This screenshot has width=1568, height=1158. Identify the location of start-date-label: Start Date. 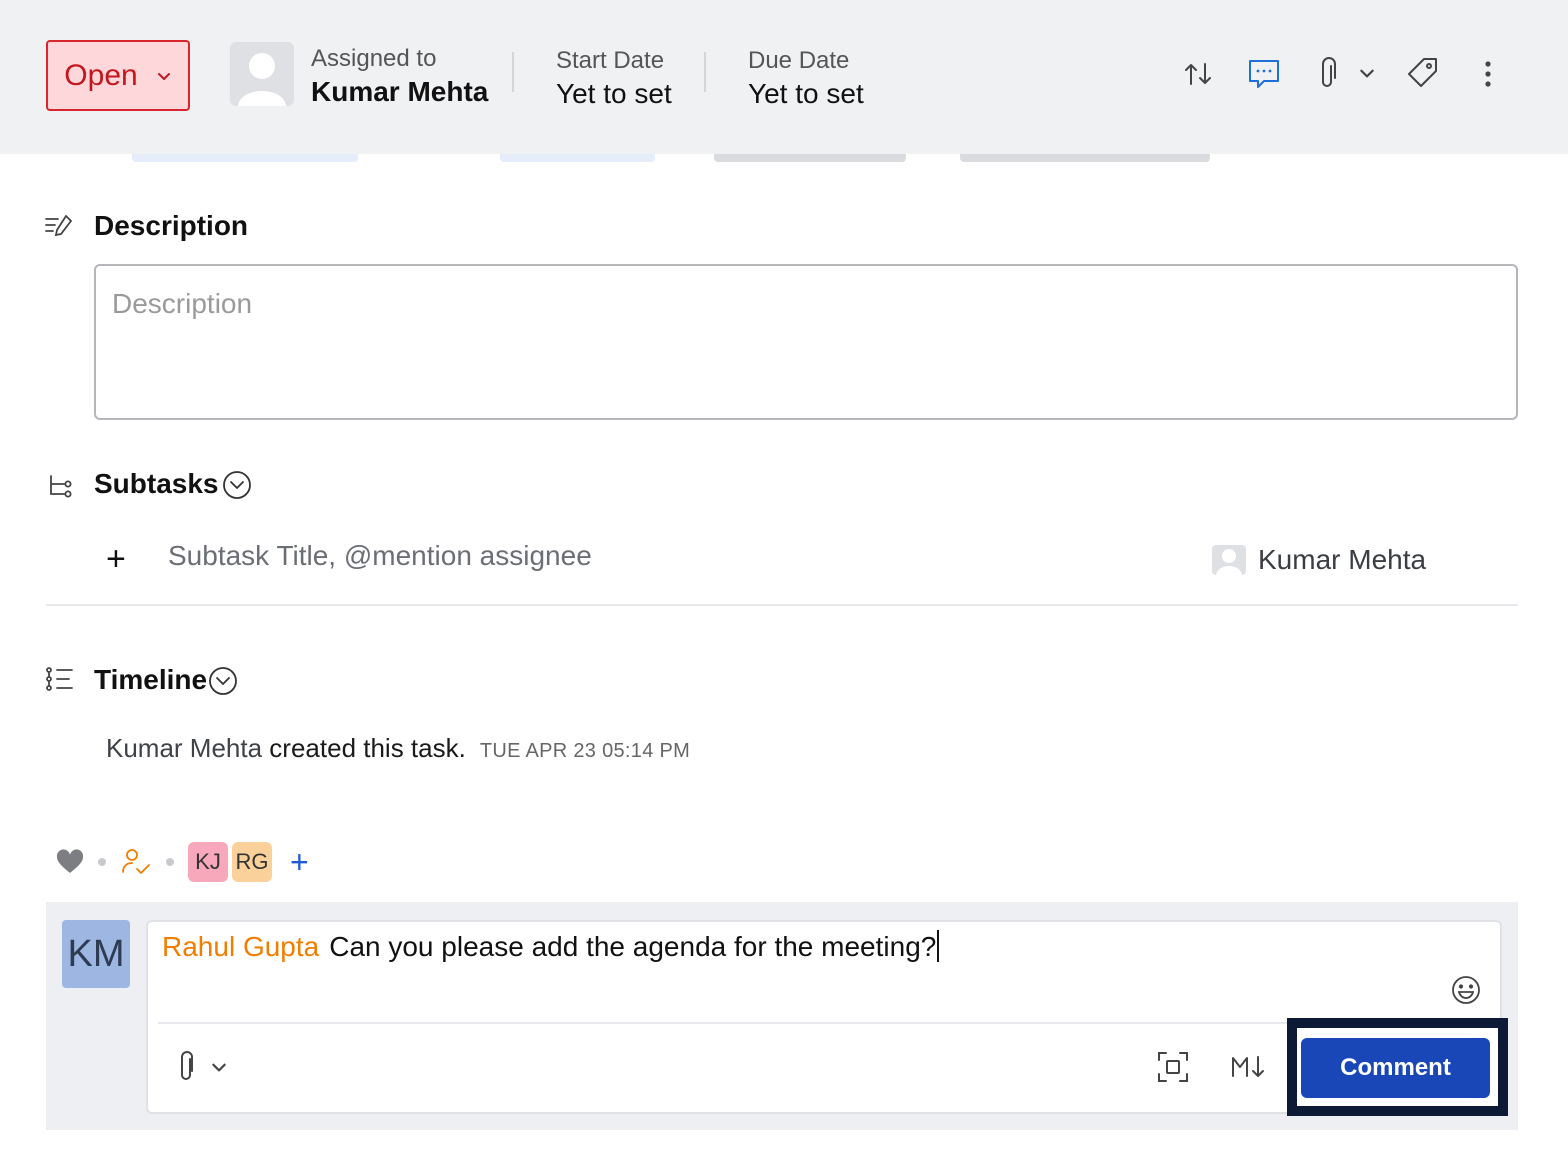
(610, 60).